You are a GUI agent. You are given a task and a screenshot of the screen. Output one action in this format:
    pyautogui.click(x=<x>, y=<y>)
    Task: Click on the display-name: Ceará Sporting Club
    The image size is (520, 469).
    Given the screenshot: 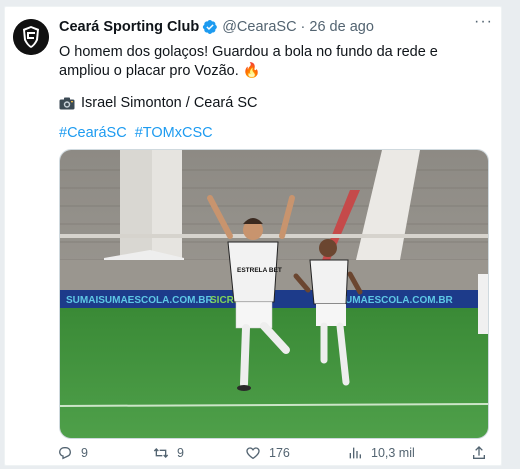 What is the action you would take?
    pyautogui.click(x=129, y=27)
    